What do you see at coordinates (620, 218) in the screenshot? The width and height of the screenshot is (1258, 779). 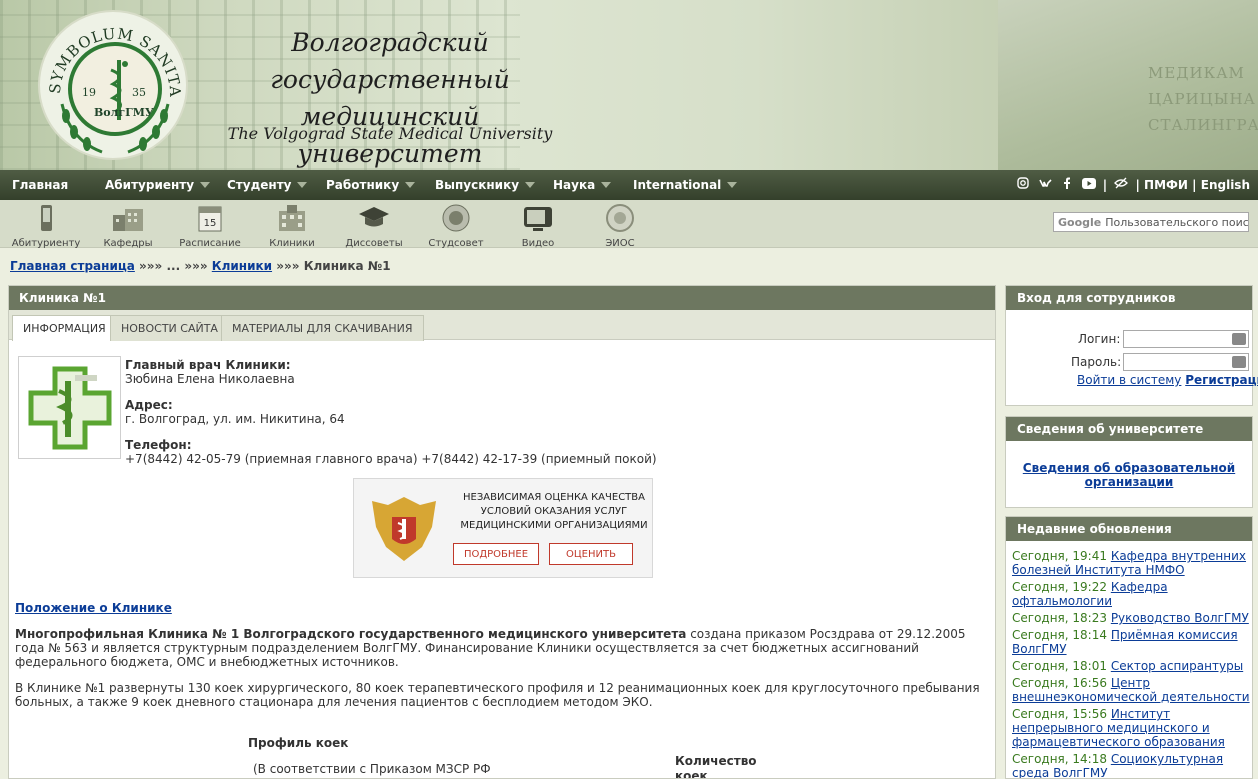 I see `eios-icon` at bounding box center [620, 218].